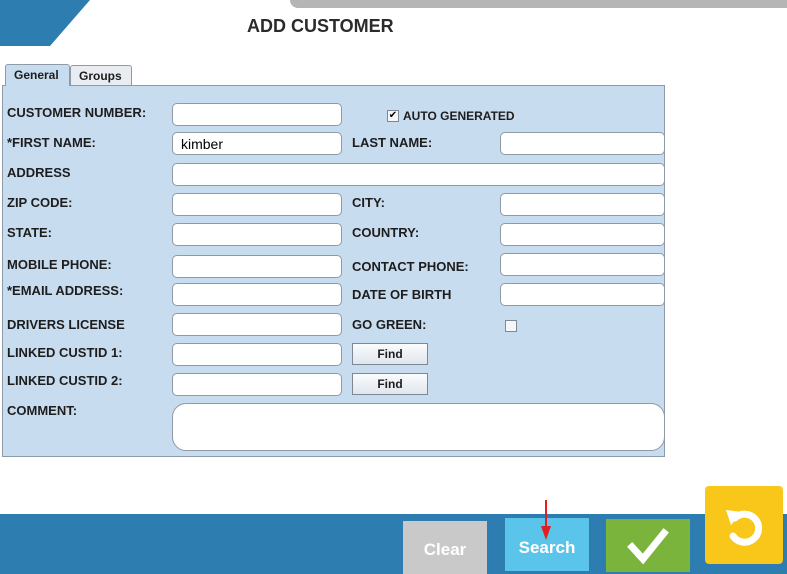 This screenshot has width=787, height=574. I want to click on zip-code-label: ZIP CODE:, so click(40, 202).